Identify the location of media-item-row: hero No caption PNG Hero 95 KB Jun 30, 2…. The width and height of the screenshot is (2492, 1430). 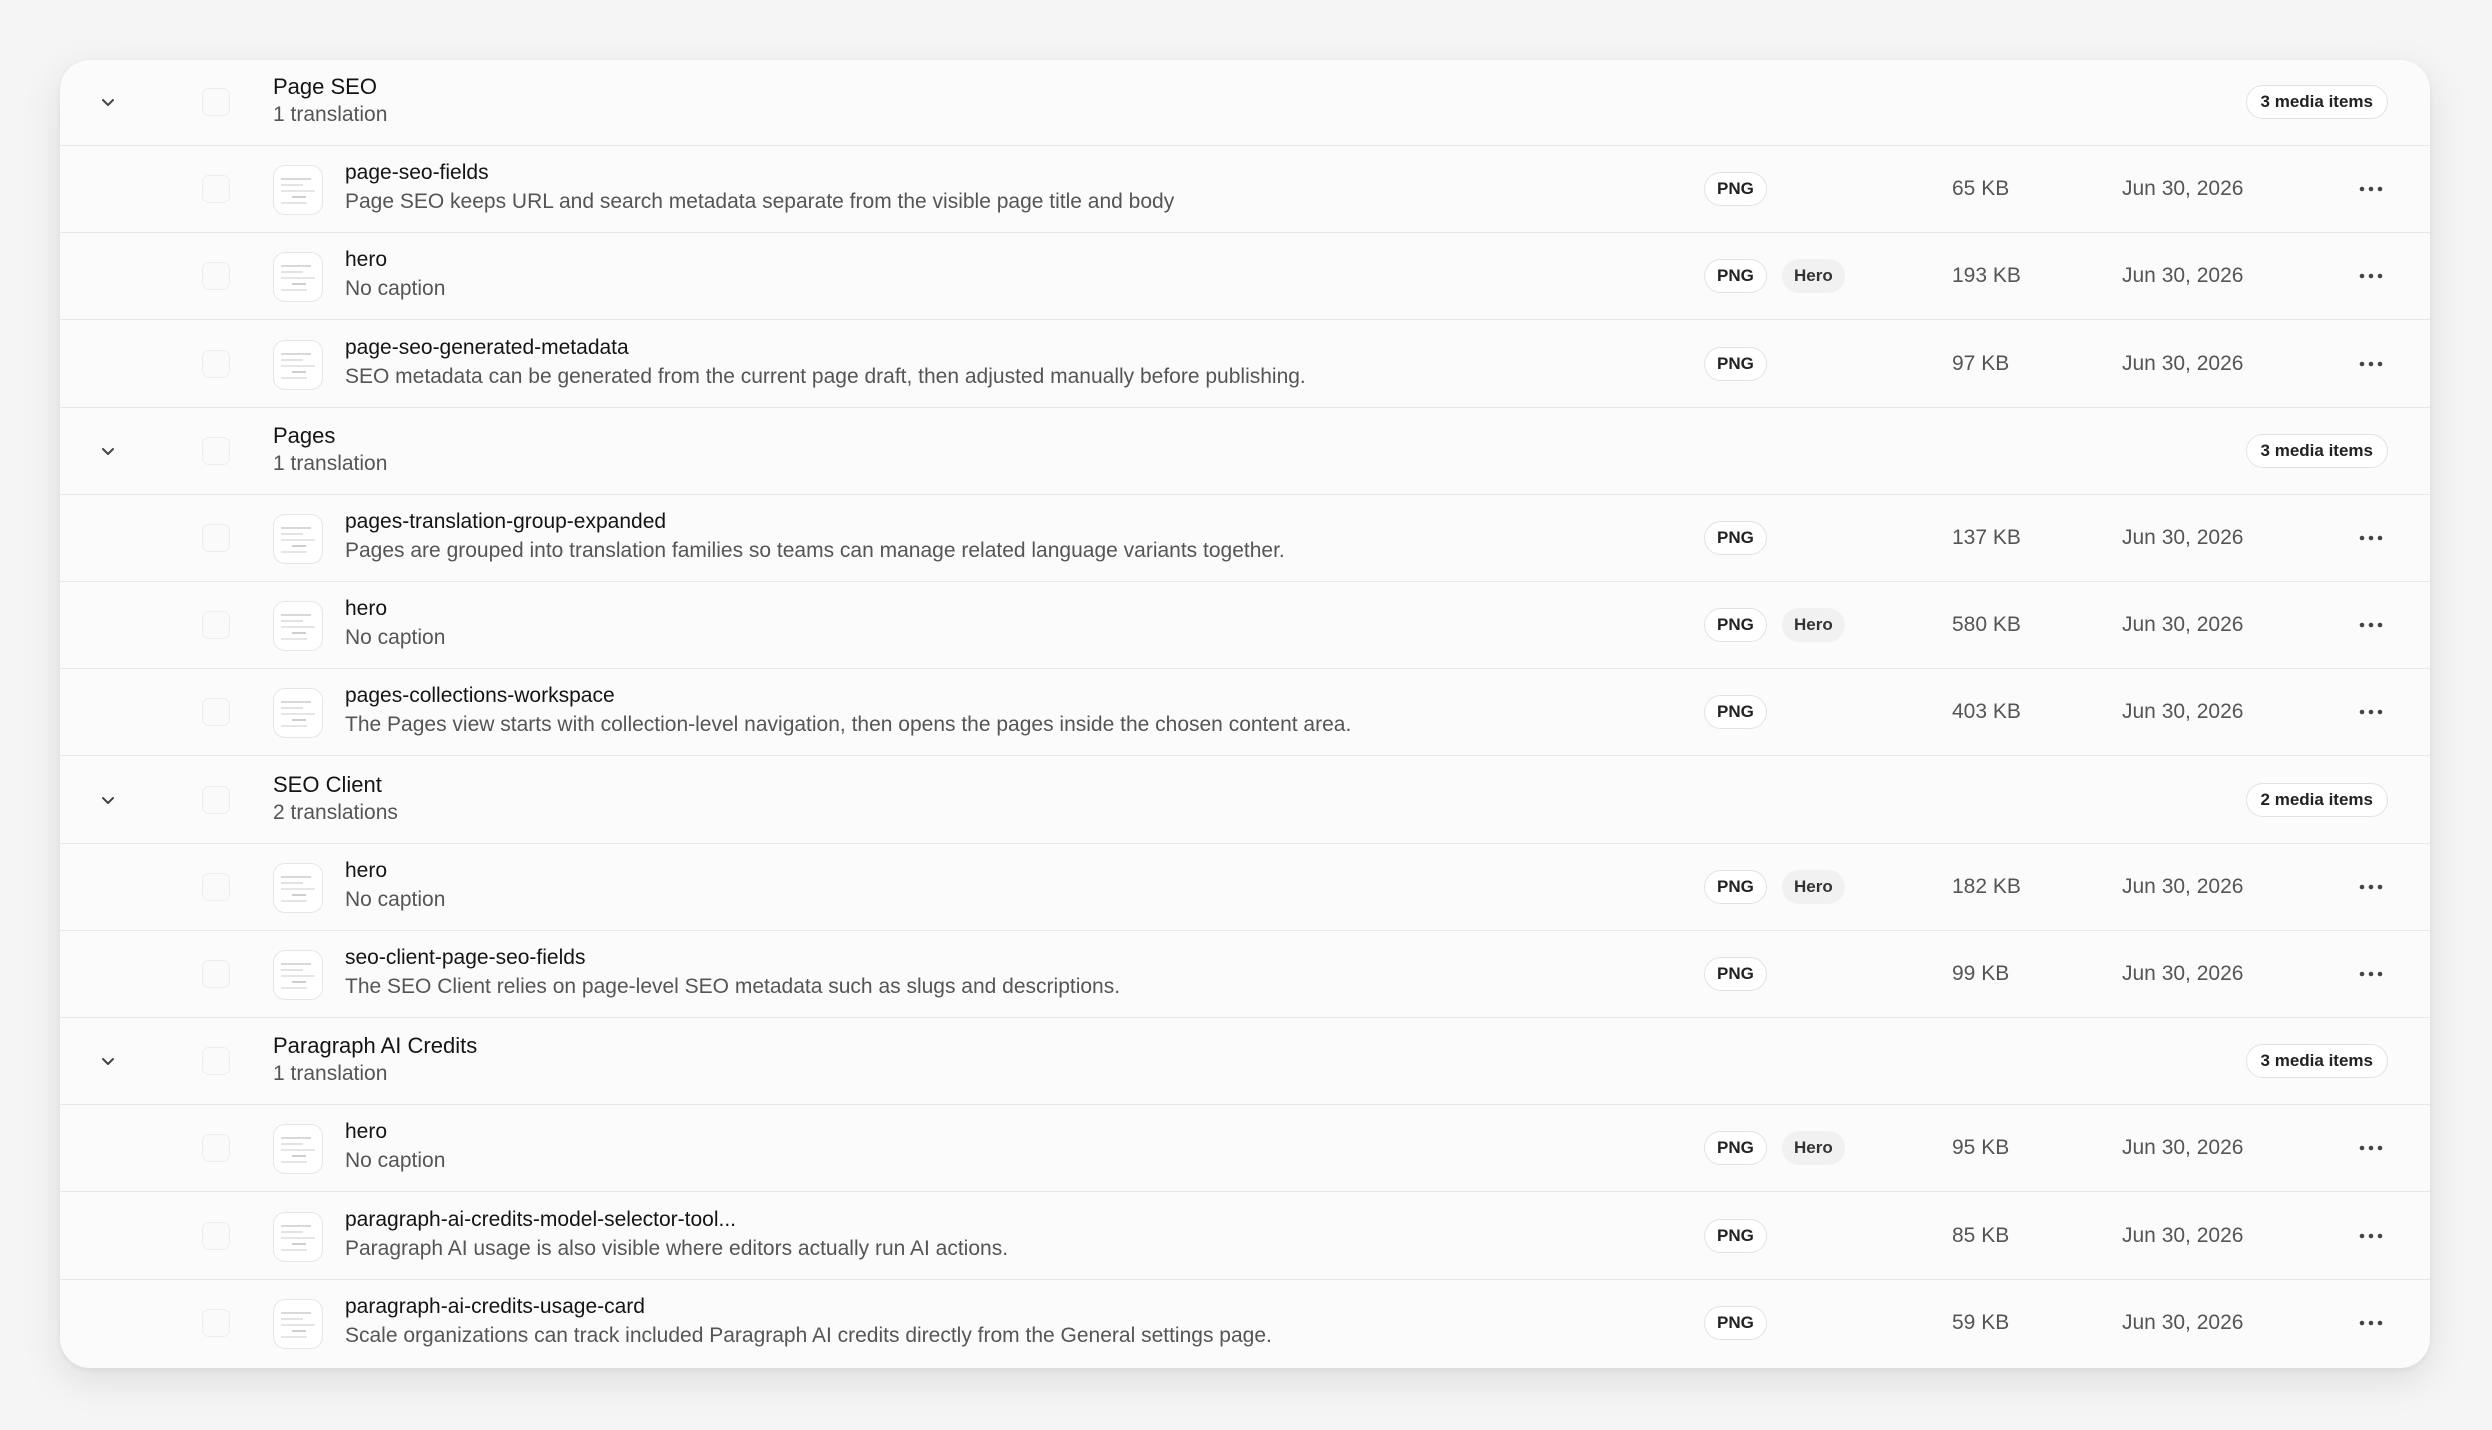
(1245, 1149).